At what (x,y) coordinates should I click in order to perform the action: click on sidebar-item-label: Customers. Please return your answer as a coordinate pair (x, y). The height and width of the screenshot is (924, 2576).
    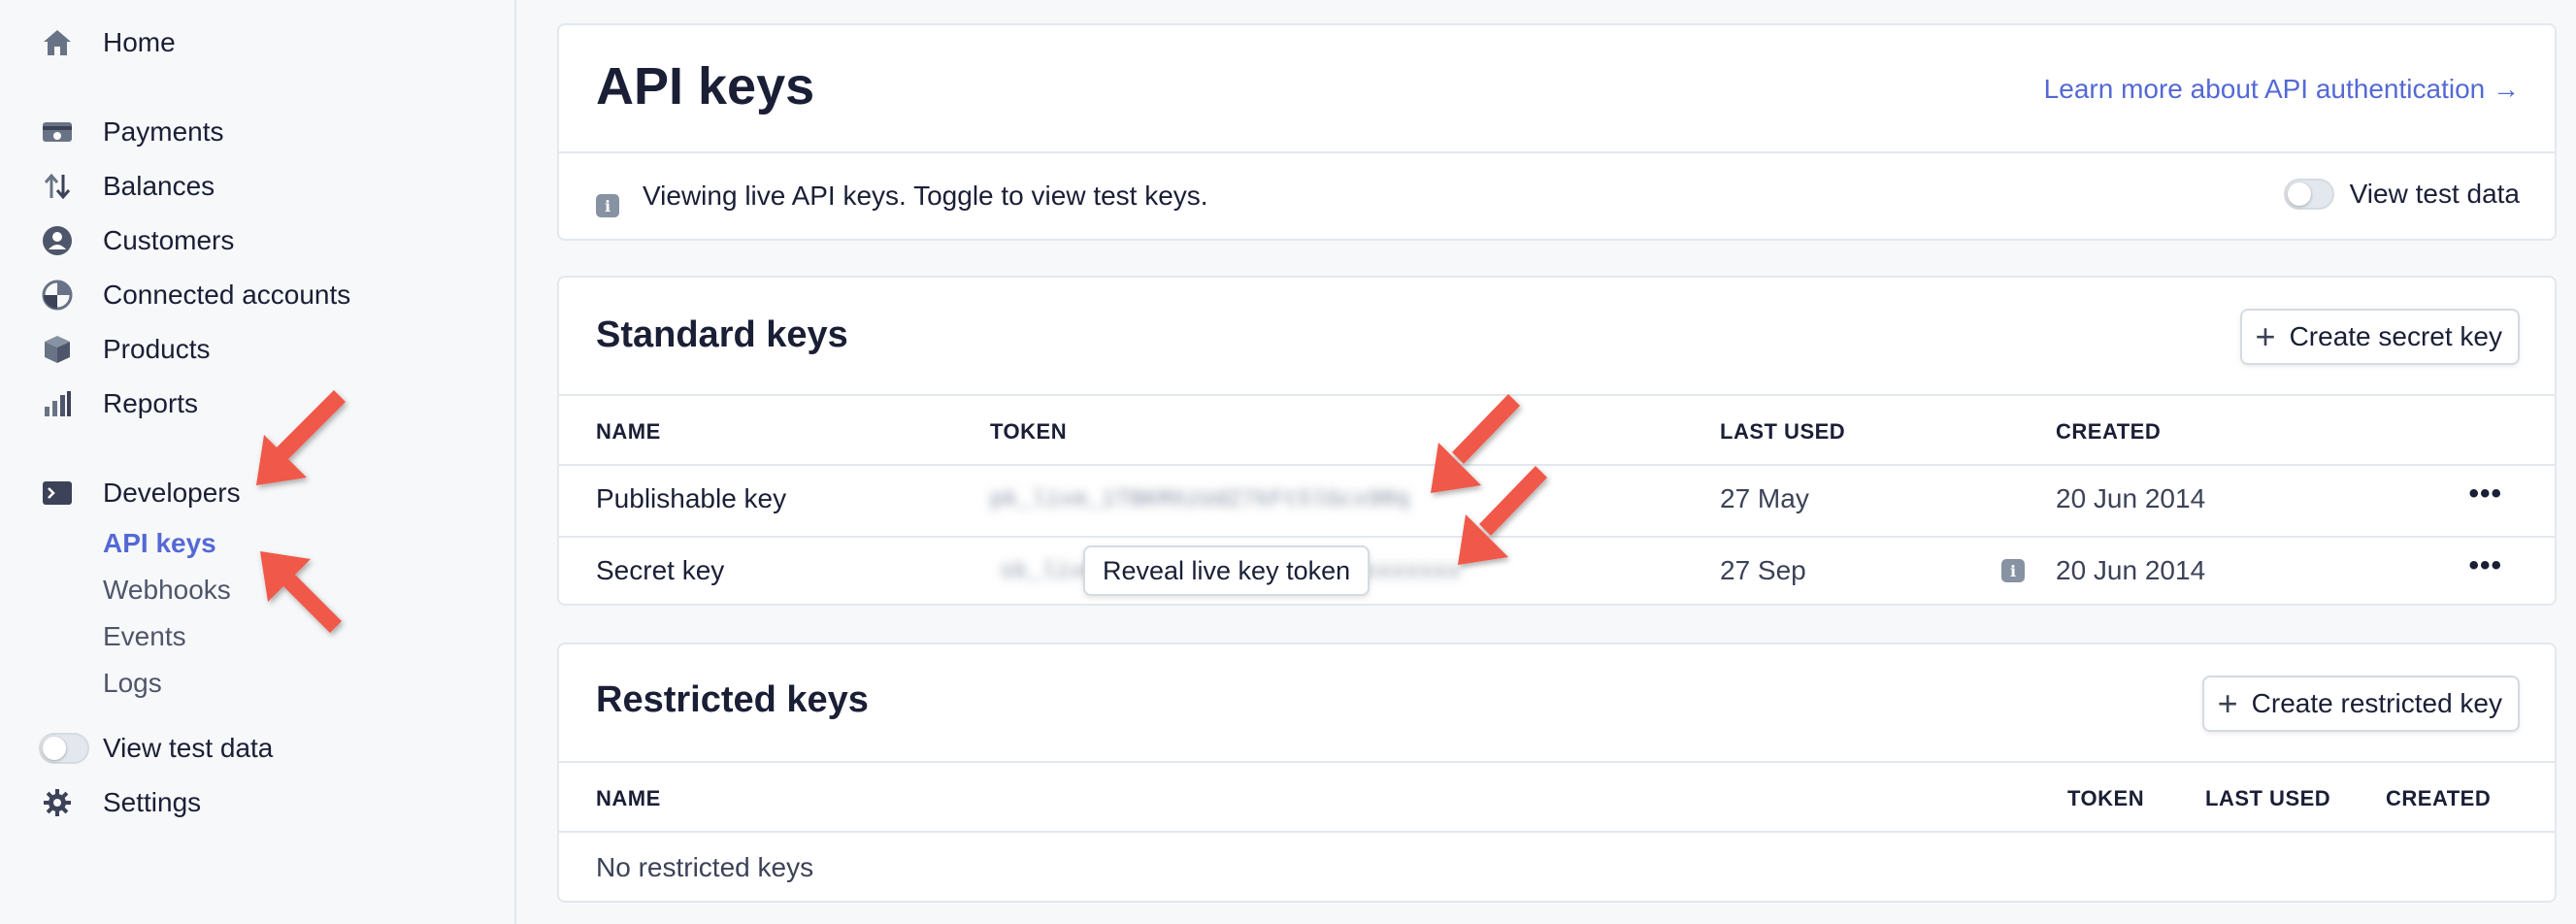
    Looking at the image, I should click on (169, 240).